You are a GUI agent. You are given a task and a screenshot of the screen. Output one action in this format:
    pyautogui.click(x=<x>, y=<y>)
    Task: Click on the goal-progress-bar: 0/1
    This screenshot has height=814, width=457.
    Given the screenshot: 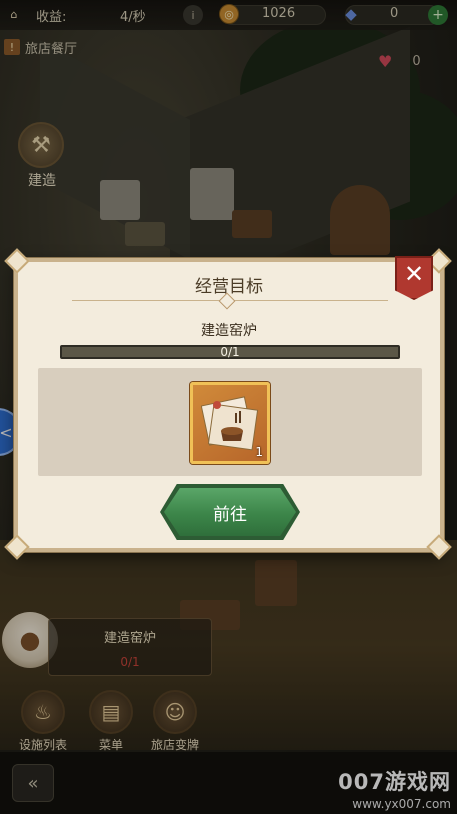 What is the action you would take?
    pyautogui.click(x=230, y=352)
    